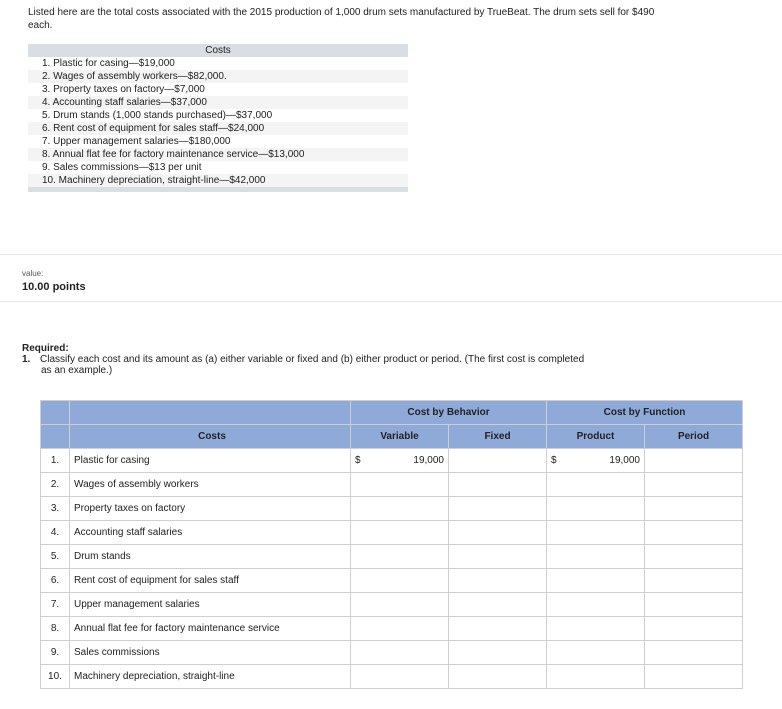 This screenshot has height=709, width=782. What do you see at coordinates (55, 676) in the screenshot?
I see `row-number: 10.` at bounding box center [55, 676].